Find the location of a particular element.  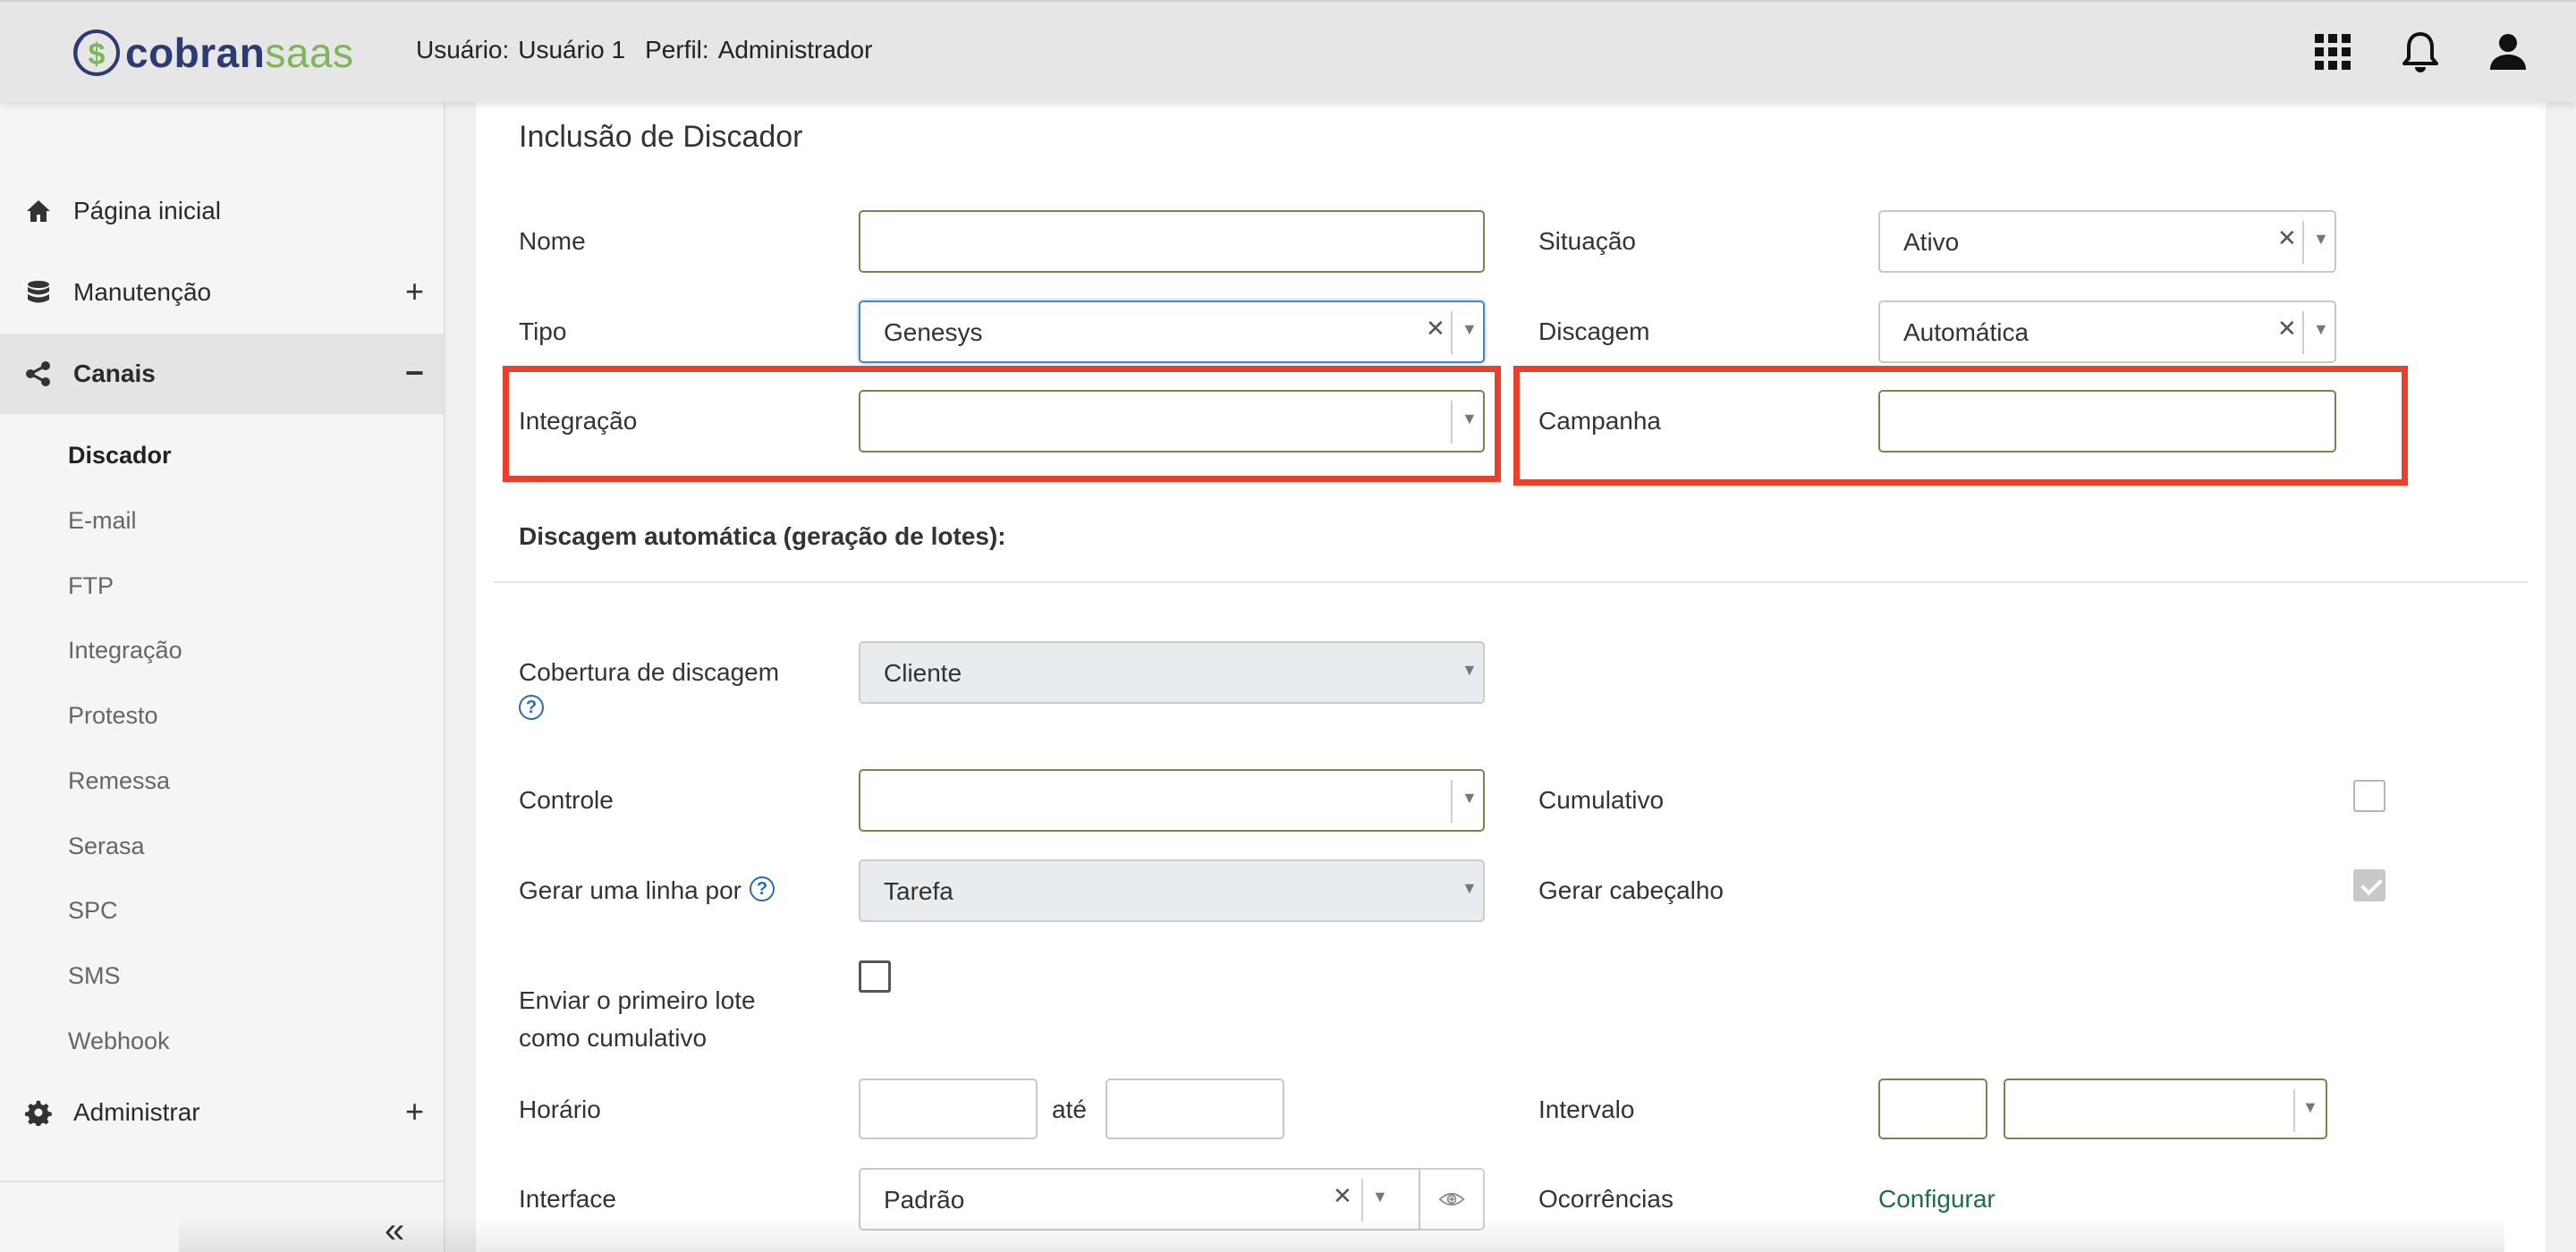

section-divider is located at coordinates (1511, 582).